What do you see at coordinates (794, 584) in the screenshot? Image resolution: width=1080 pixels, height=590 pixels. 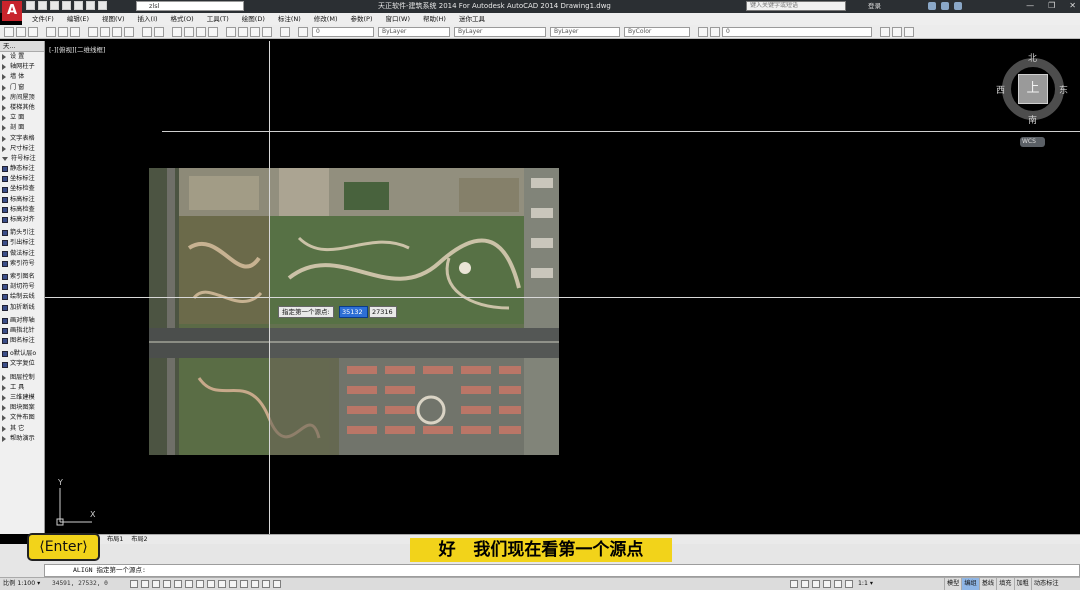 I see `model-icon` at bounding box center [794, 584].